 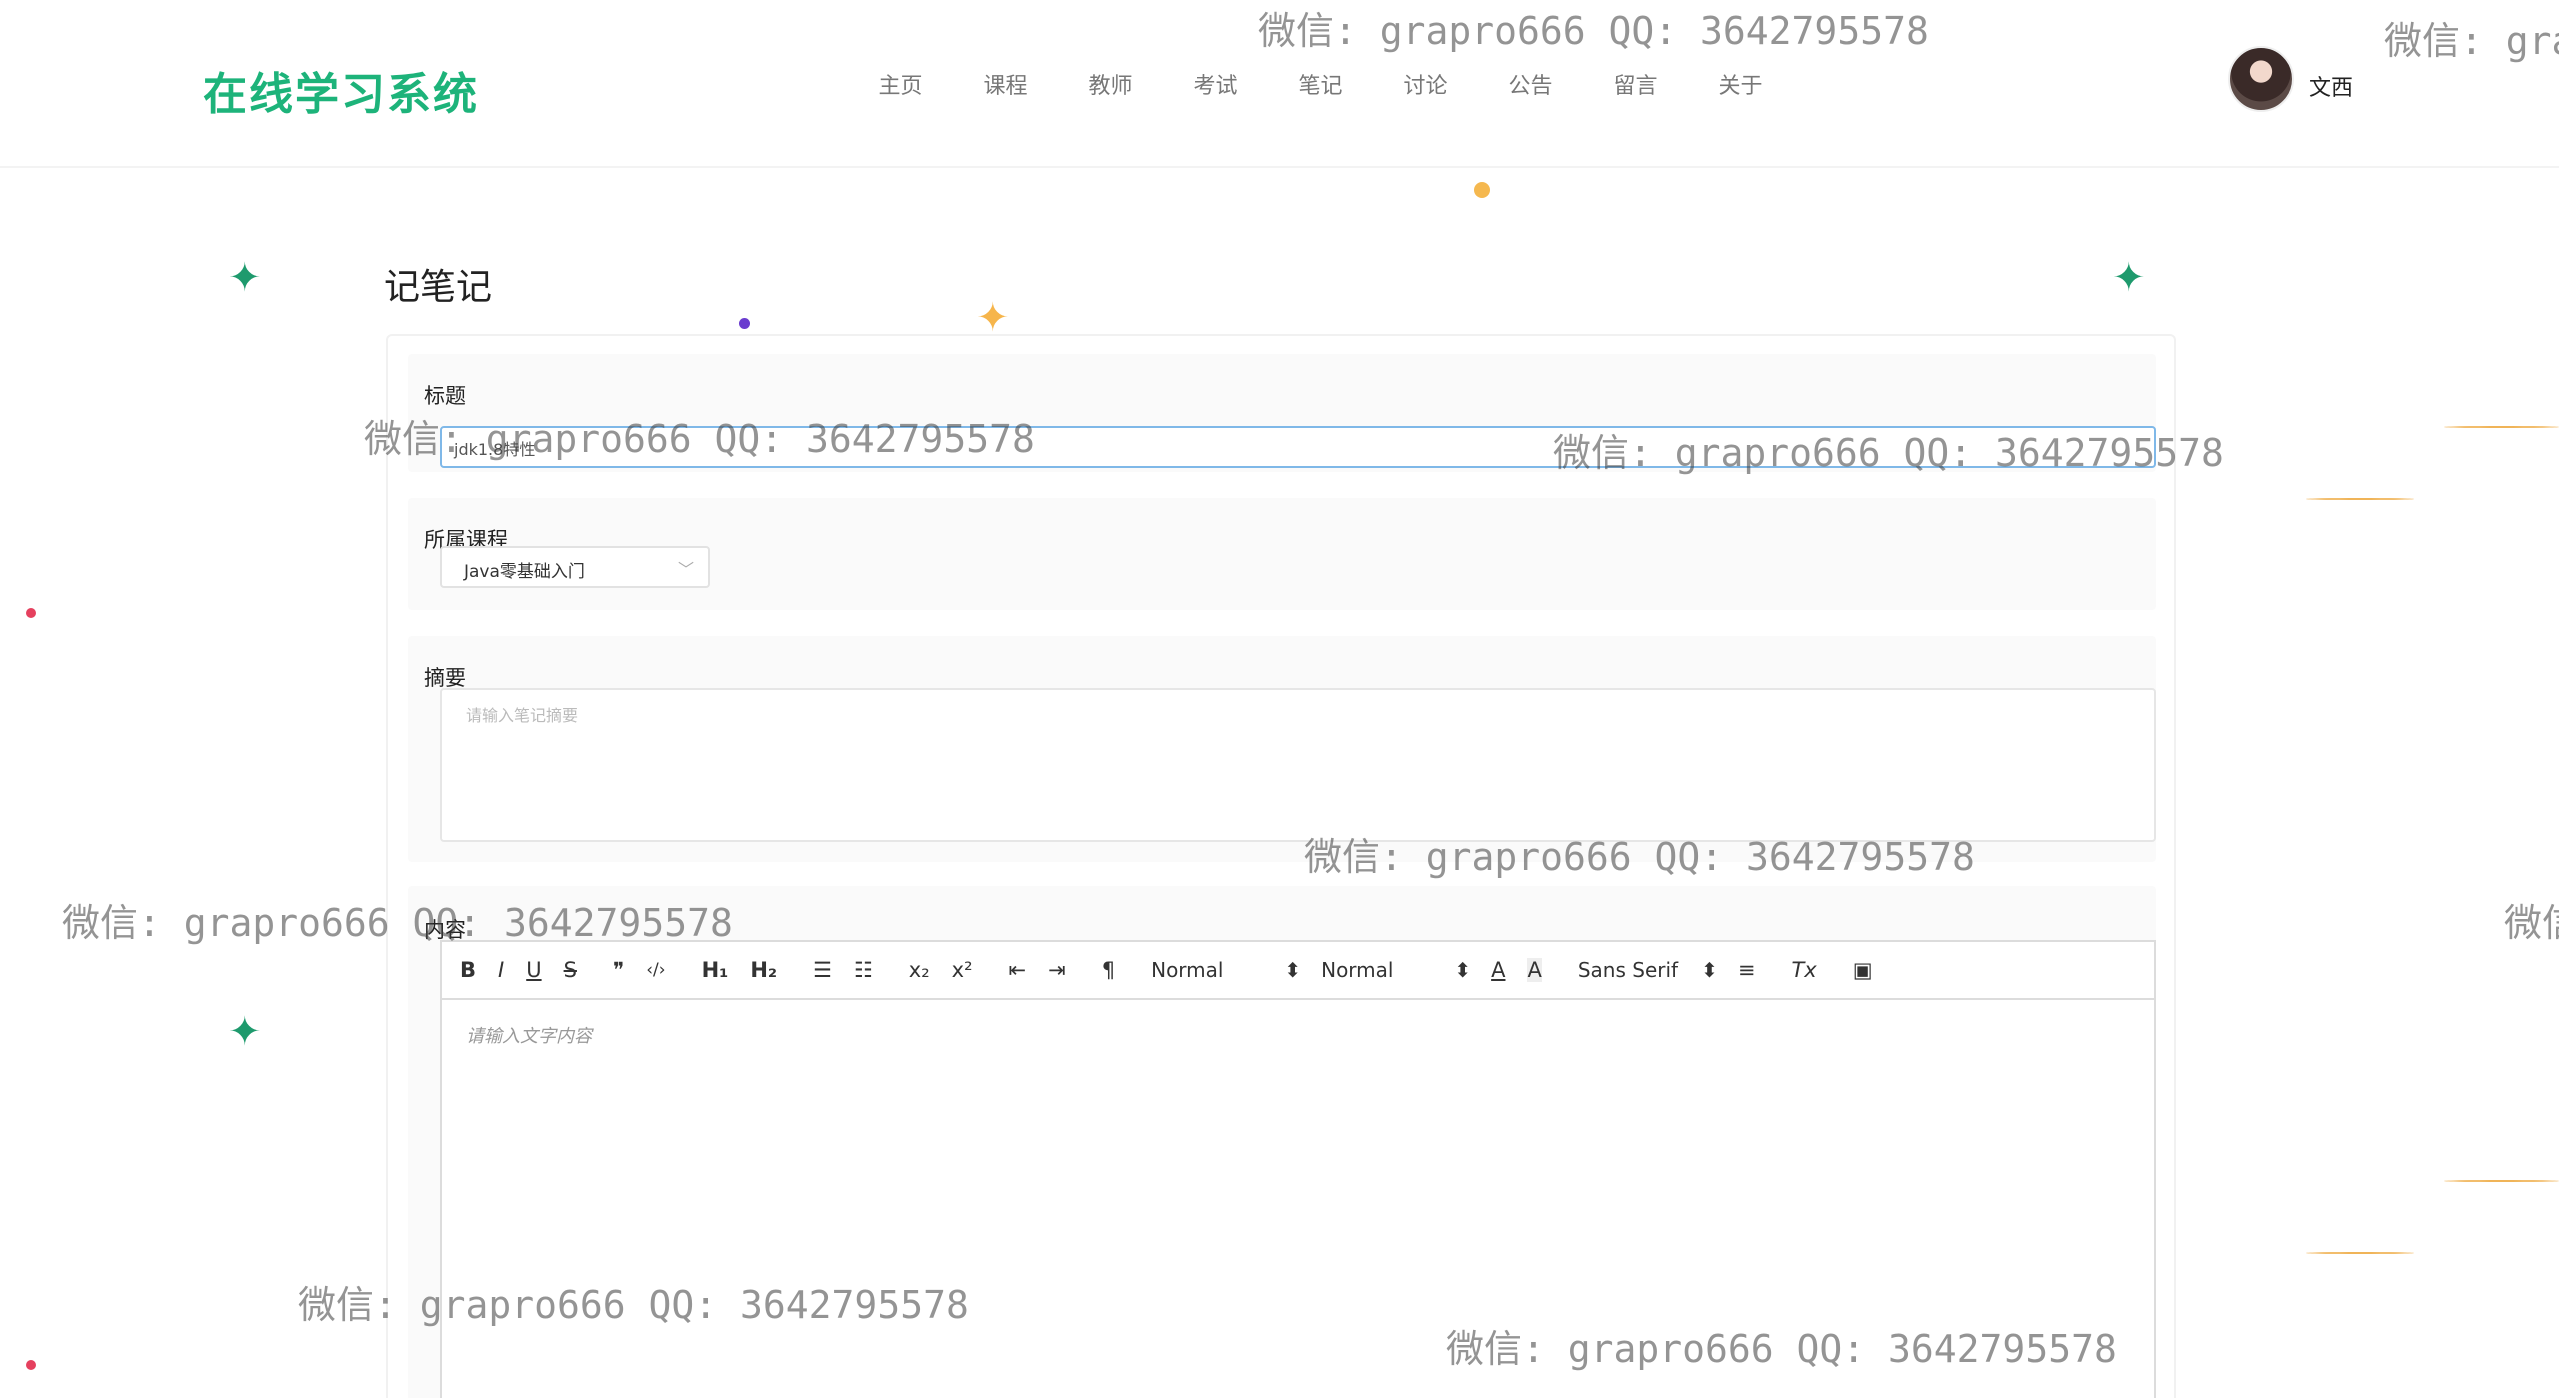 I want to click on course-select-value: Java零基础入门, so click(x=524, y=572).